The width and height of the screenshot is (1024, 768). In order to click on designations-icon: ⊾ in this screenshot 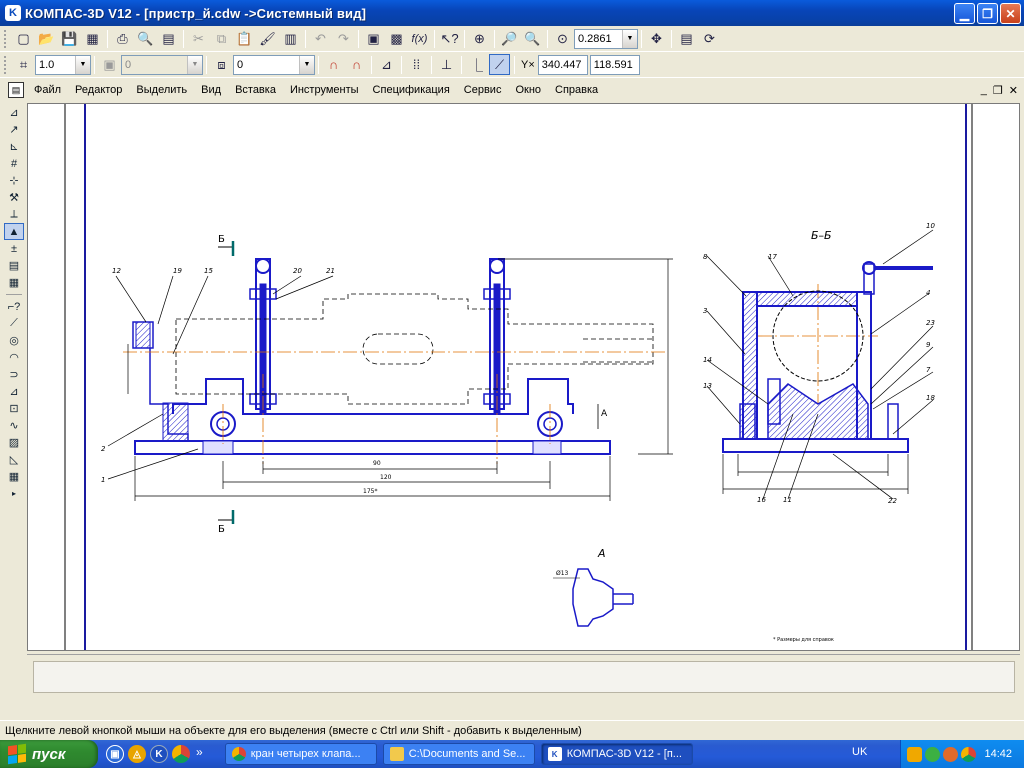, I will do `click(14, 146)`.